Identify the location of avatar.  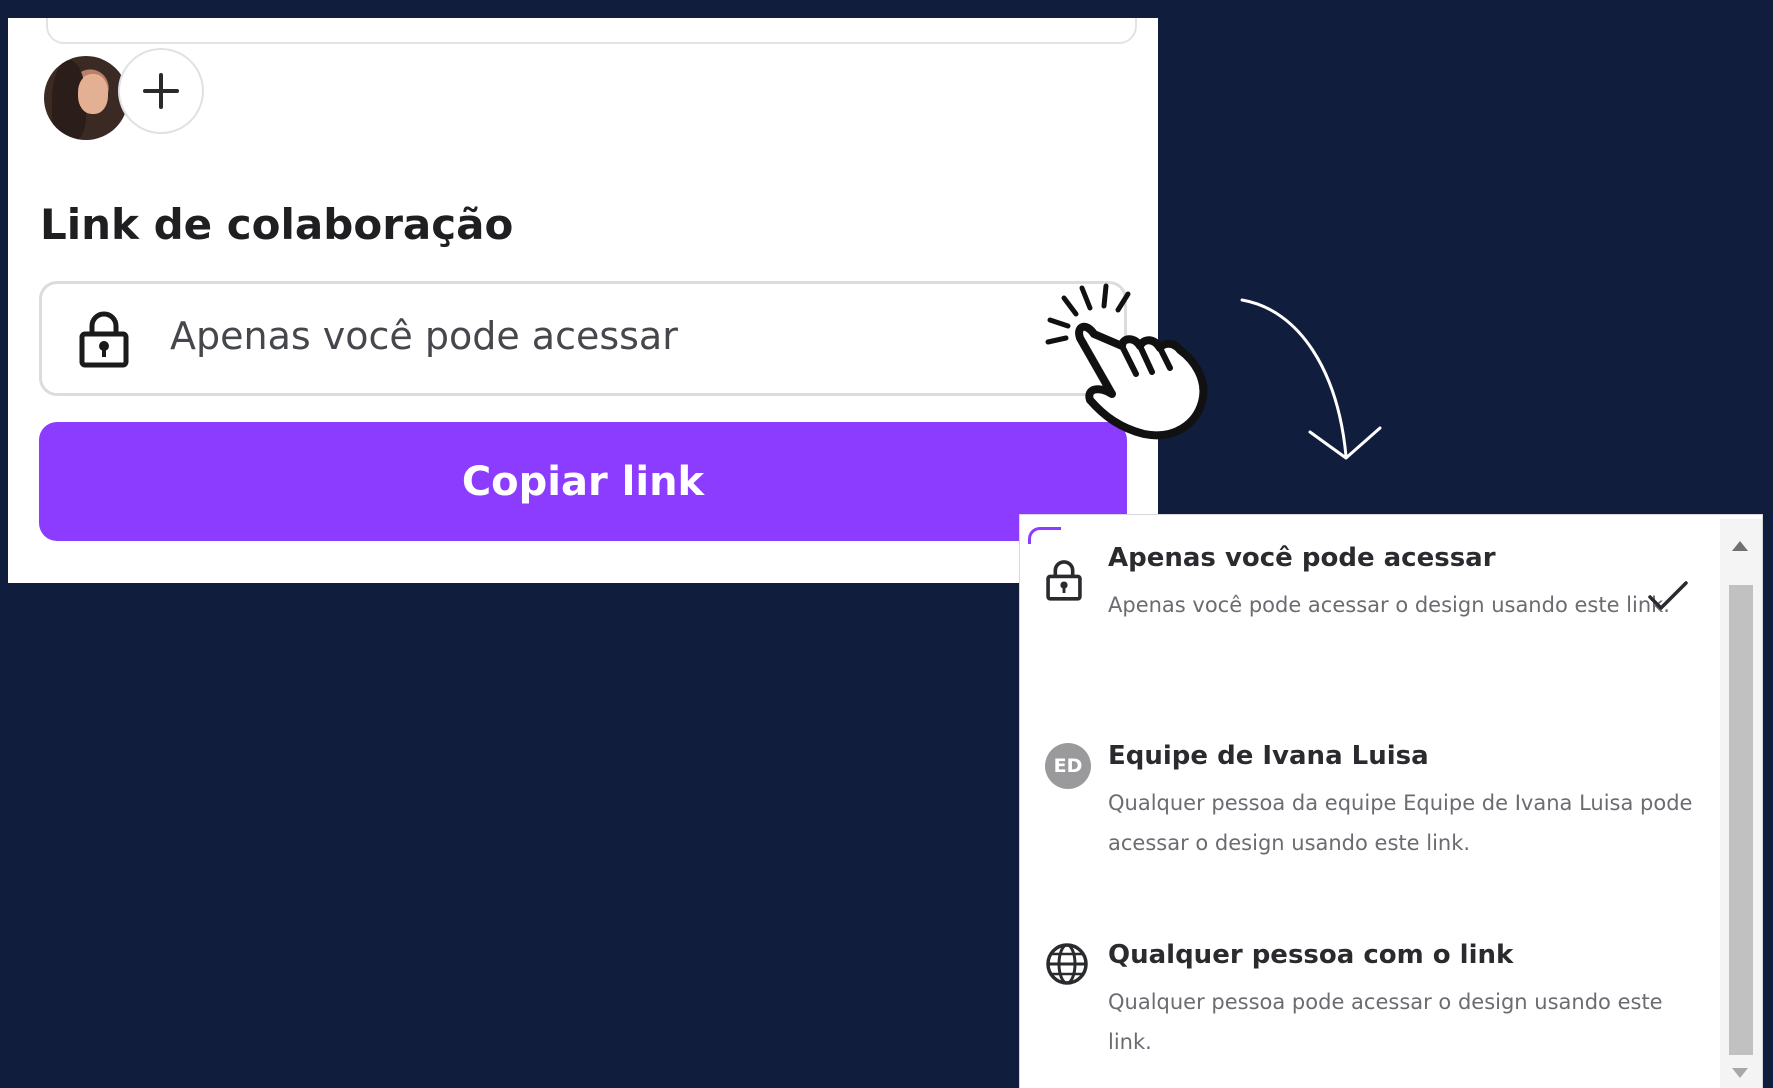
(86, 98).